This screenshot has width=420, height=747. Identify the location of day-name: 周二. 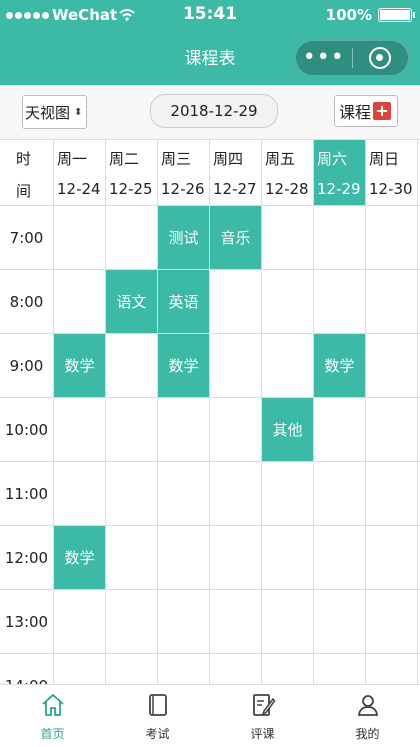
(124, 159).